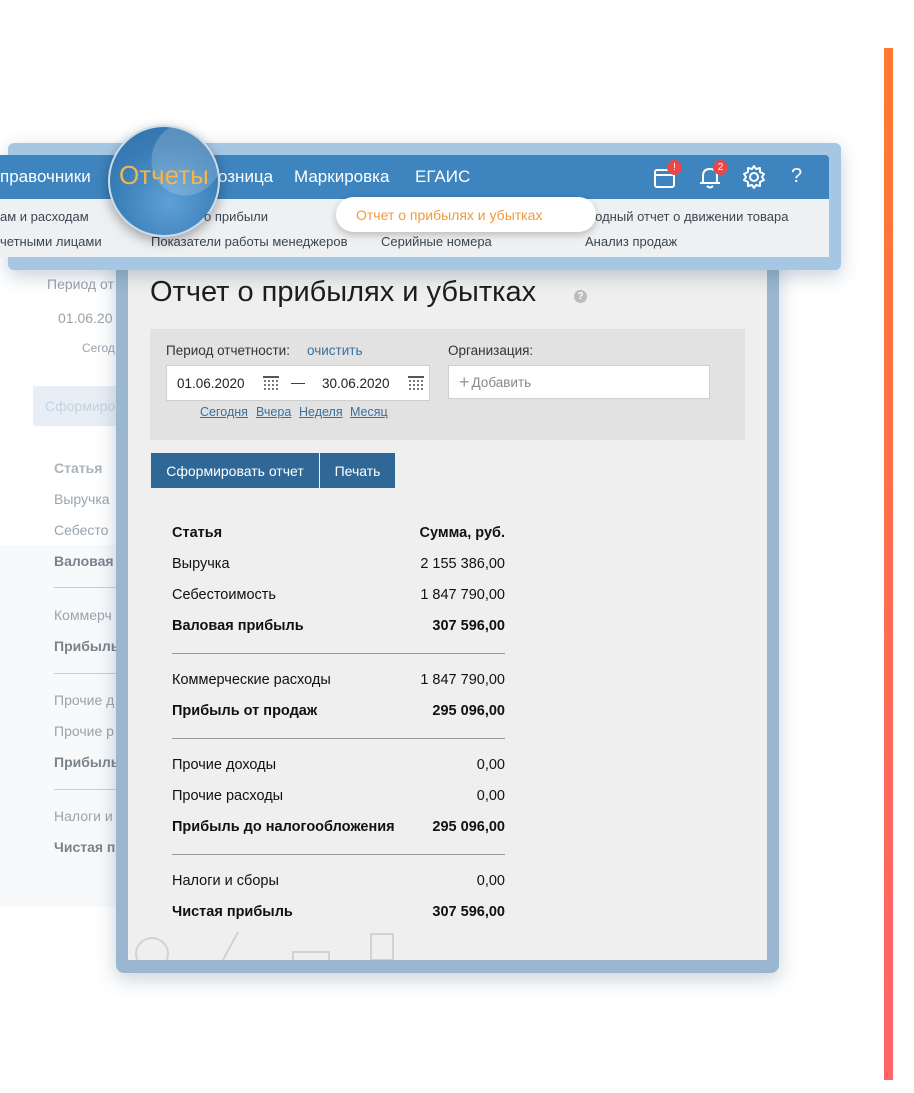 The height and width of the screenshot is (1093, 914). I want to click on calendar-badge: !, so click(674, 167).